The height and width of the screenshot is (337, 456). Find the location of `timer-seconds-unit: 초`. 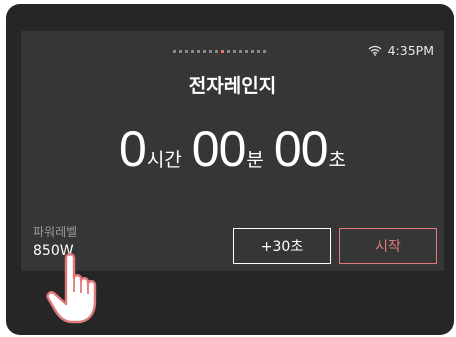

timer-seconds-unit: 초 is located at coordinates (337, 160).